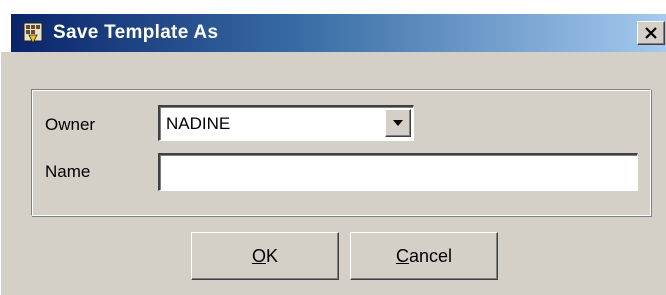 Image resolution: width=666 pixels, height=295 pixels. I want to click on dialog-title: Save Template As, so click(136, 32).